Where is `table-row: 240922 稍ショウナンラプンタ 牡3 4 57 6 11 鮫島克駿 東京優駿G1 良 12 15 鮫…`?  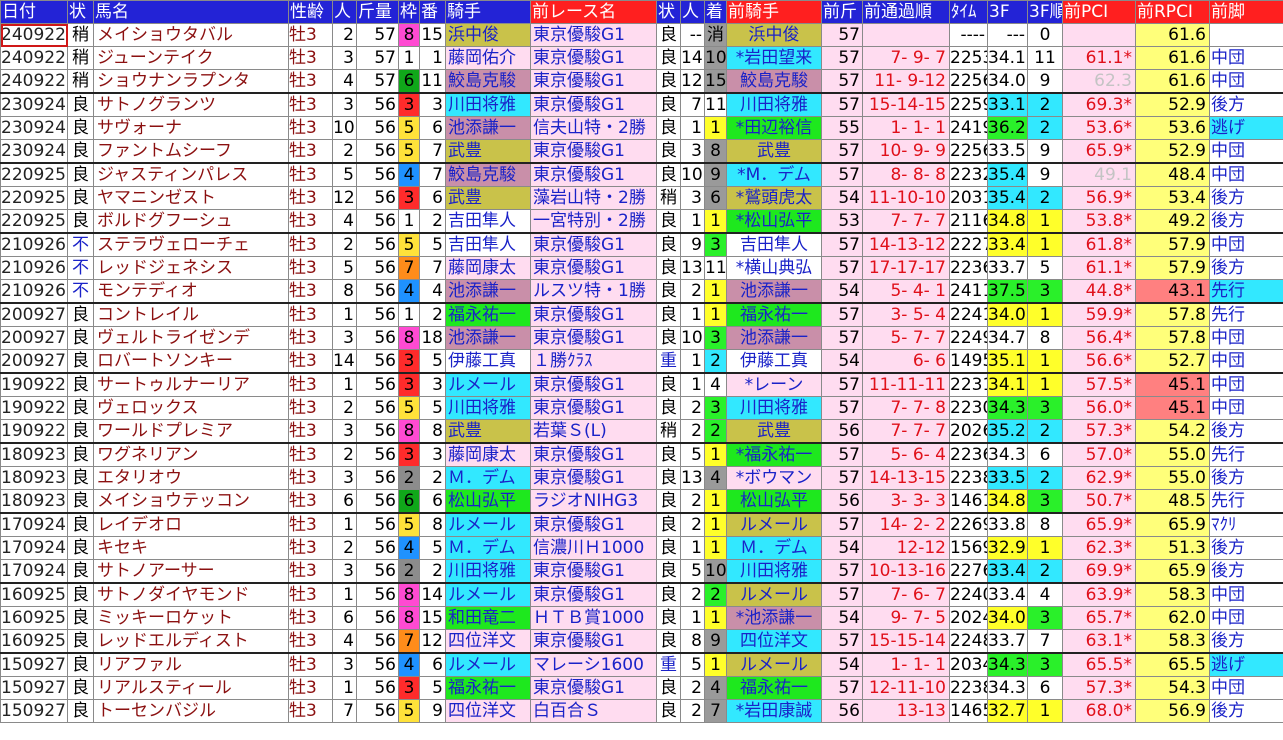 table-row: 240922 稍ショウナンラプンタ 牡3 4 57 6 11 鮫島克駿 東京優駿G1 良 12 15 鮫… is located at coordinates (641, 81).